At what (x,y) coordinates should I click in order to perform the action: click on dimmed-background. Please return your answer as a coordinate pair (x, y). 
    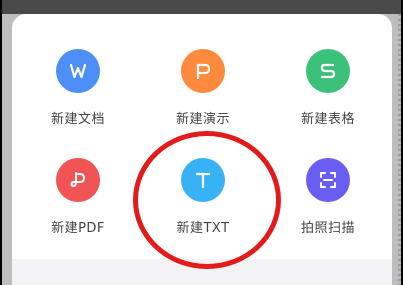
    Looking at the image, I should click on (201, 7).